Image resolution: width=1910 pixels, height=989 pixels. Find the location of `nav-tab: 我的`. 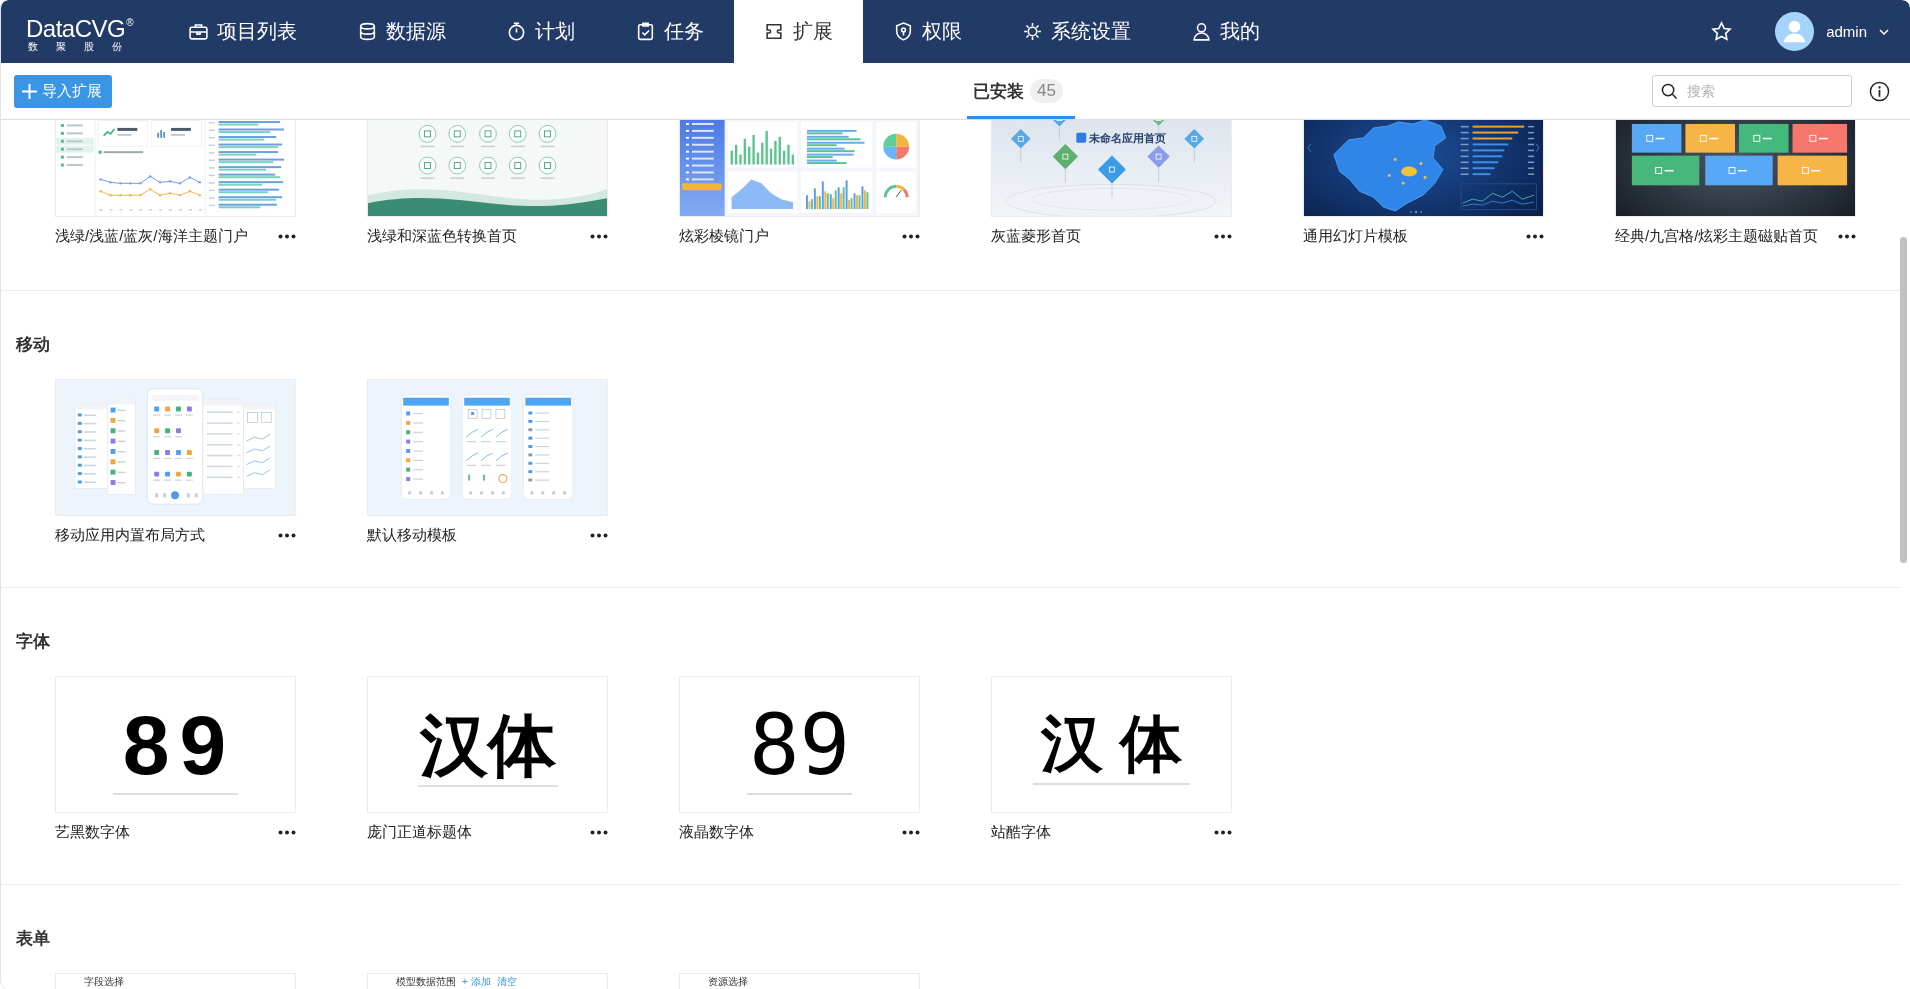

nav-tab: 我的 is located at coordinates (1225, 31).